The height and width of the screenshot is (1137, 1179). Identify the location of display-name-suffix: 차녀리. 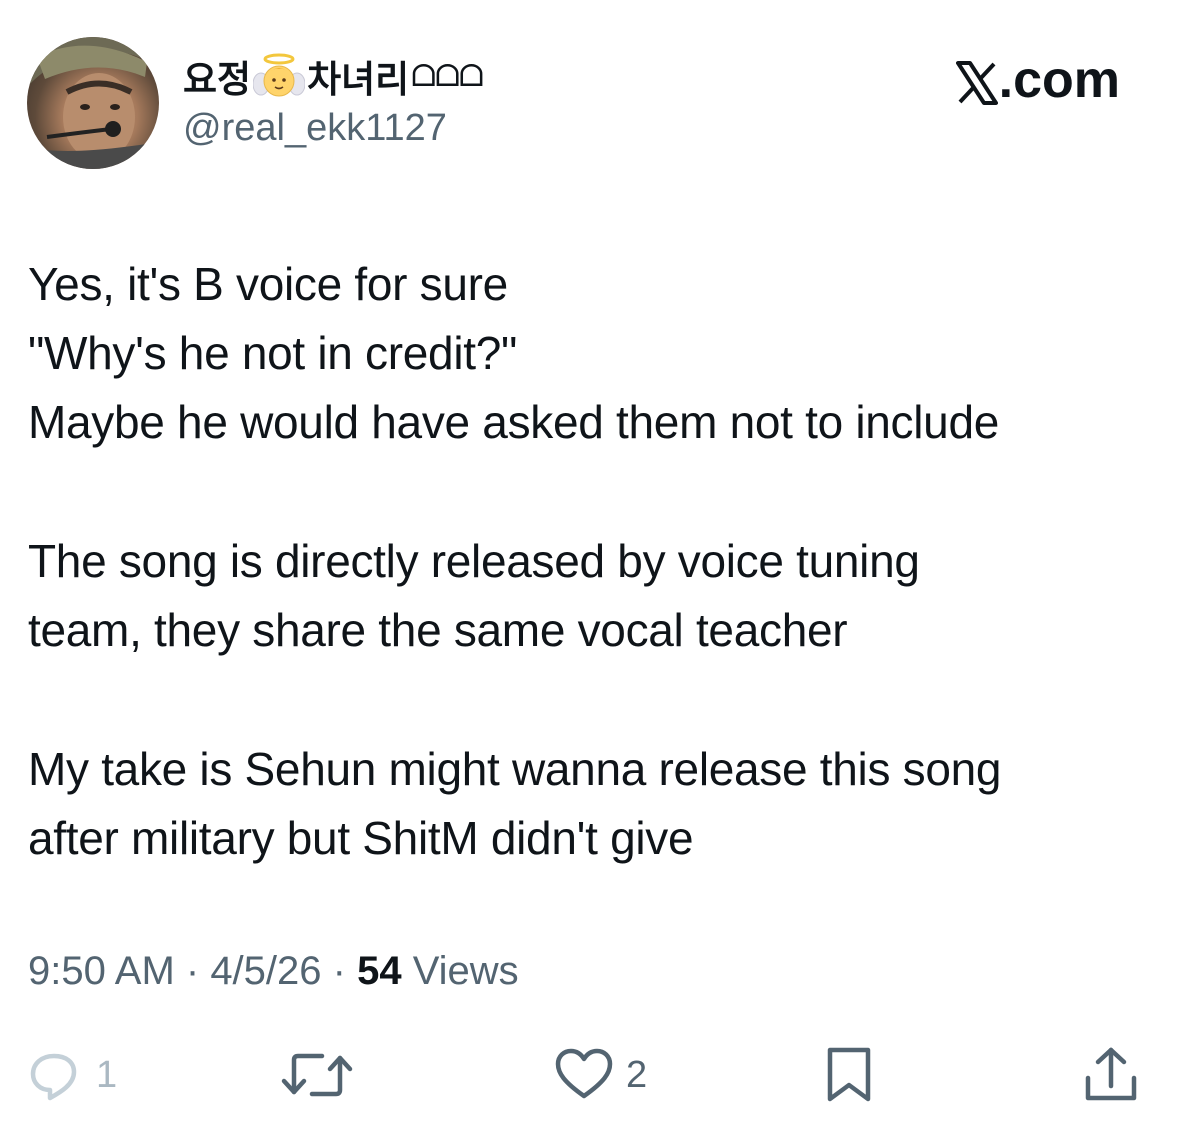
(358, 79).